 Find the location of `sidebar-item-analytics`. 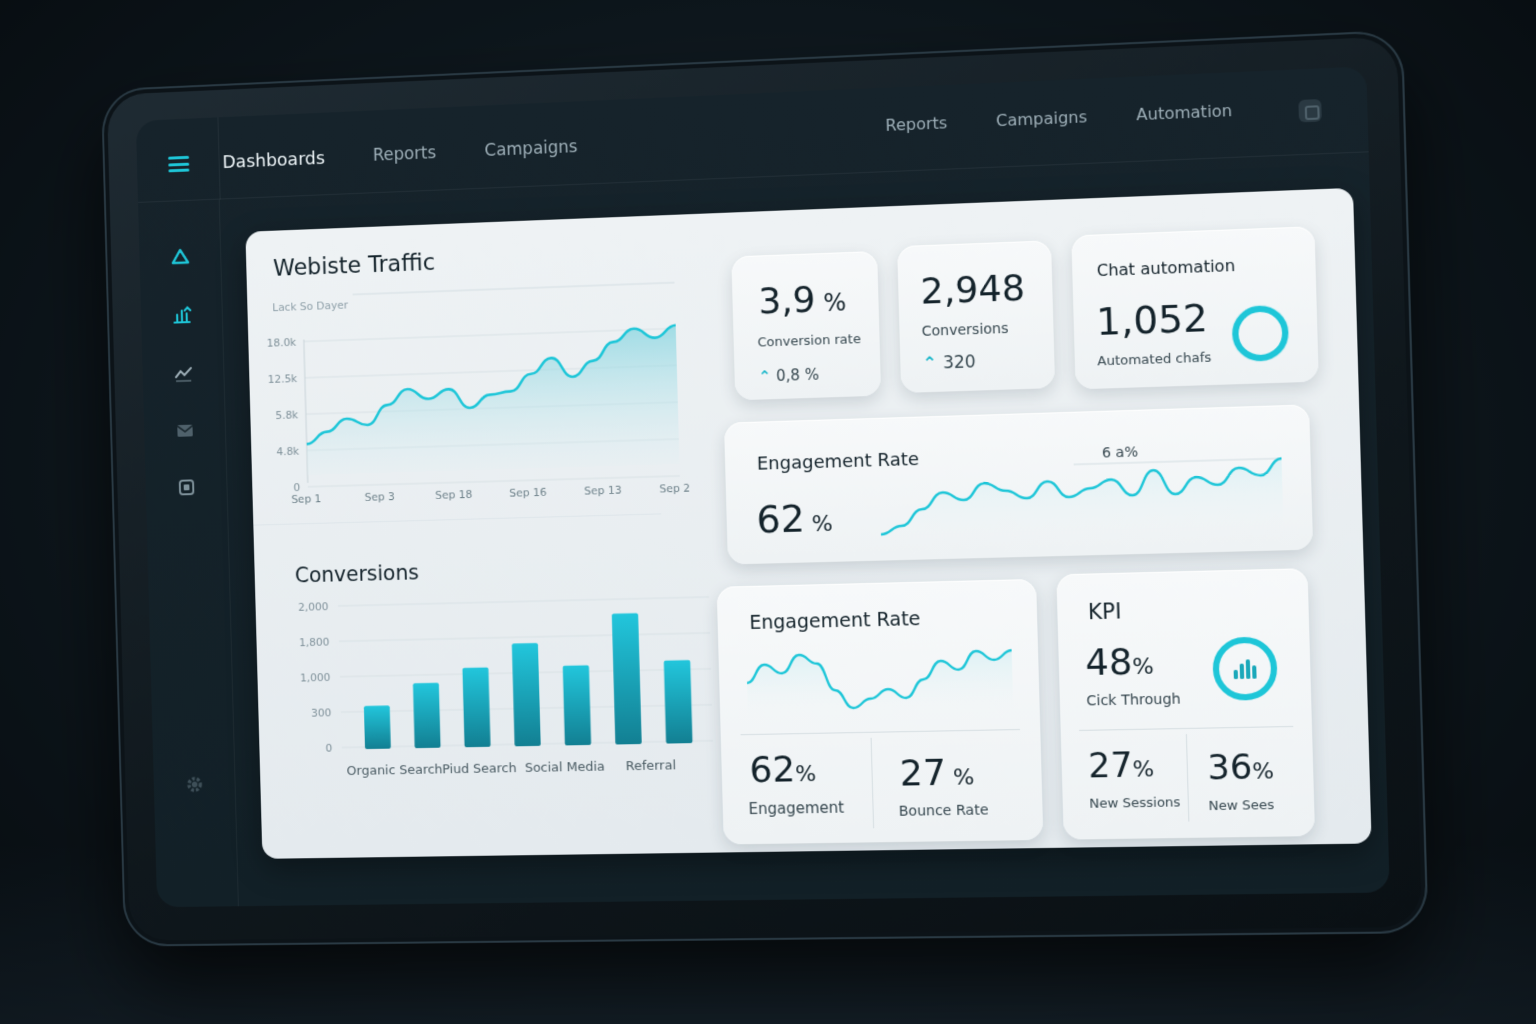

sidebar-item-analytics is located at coordinates (181, 315).